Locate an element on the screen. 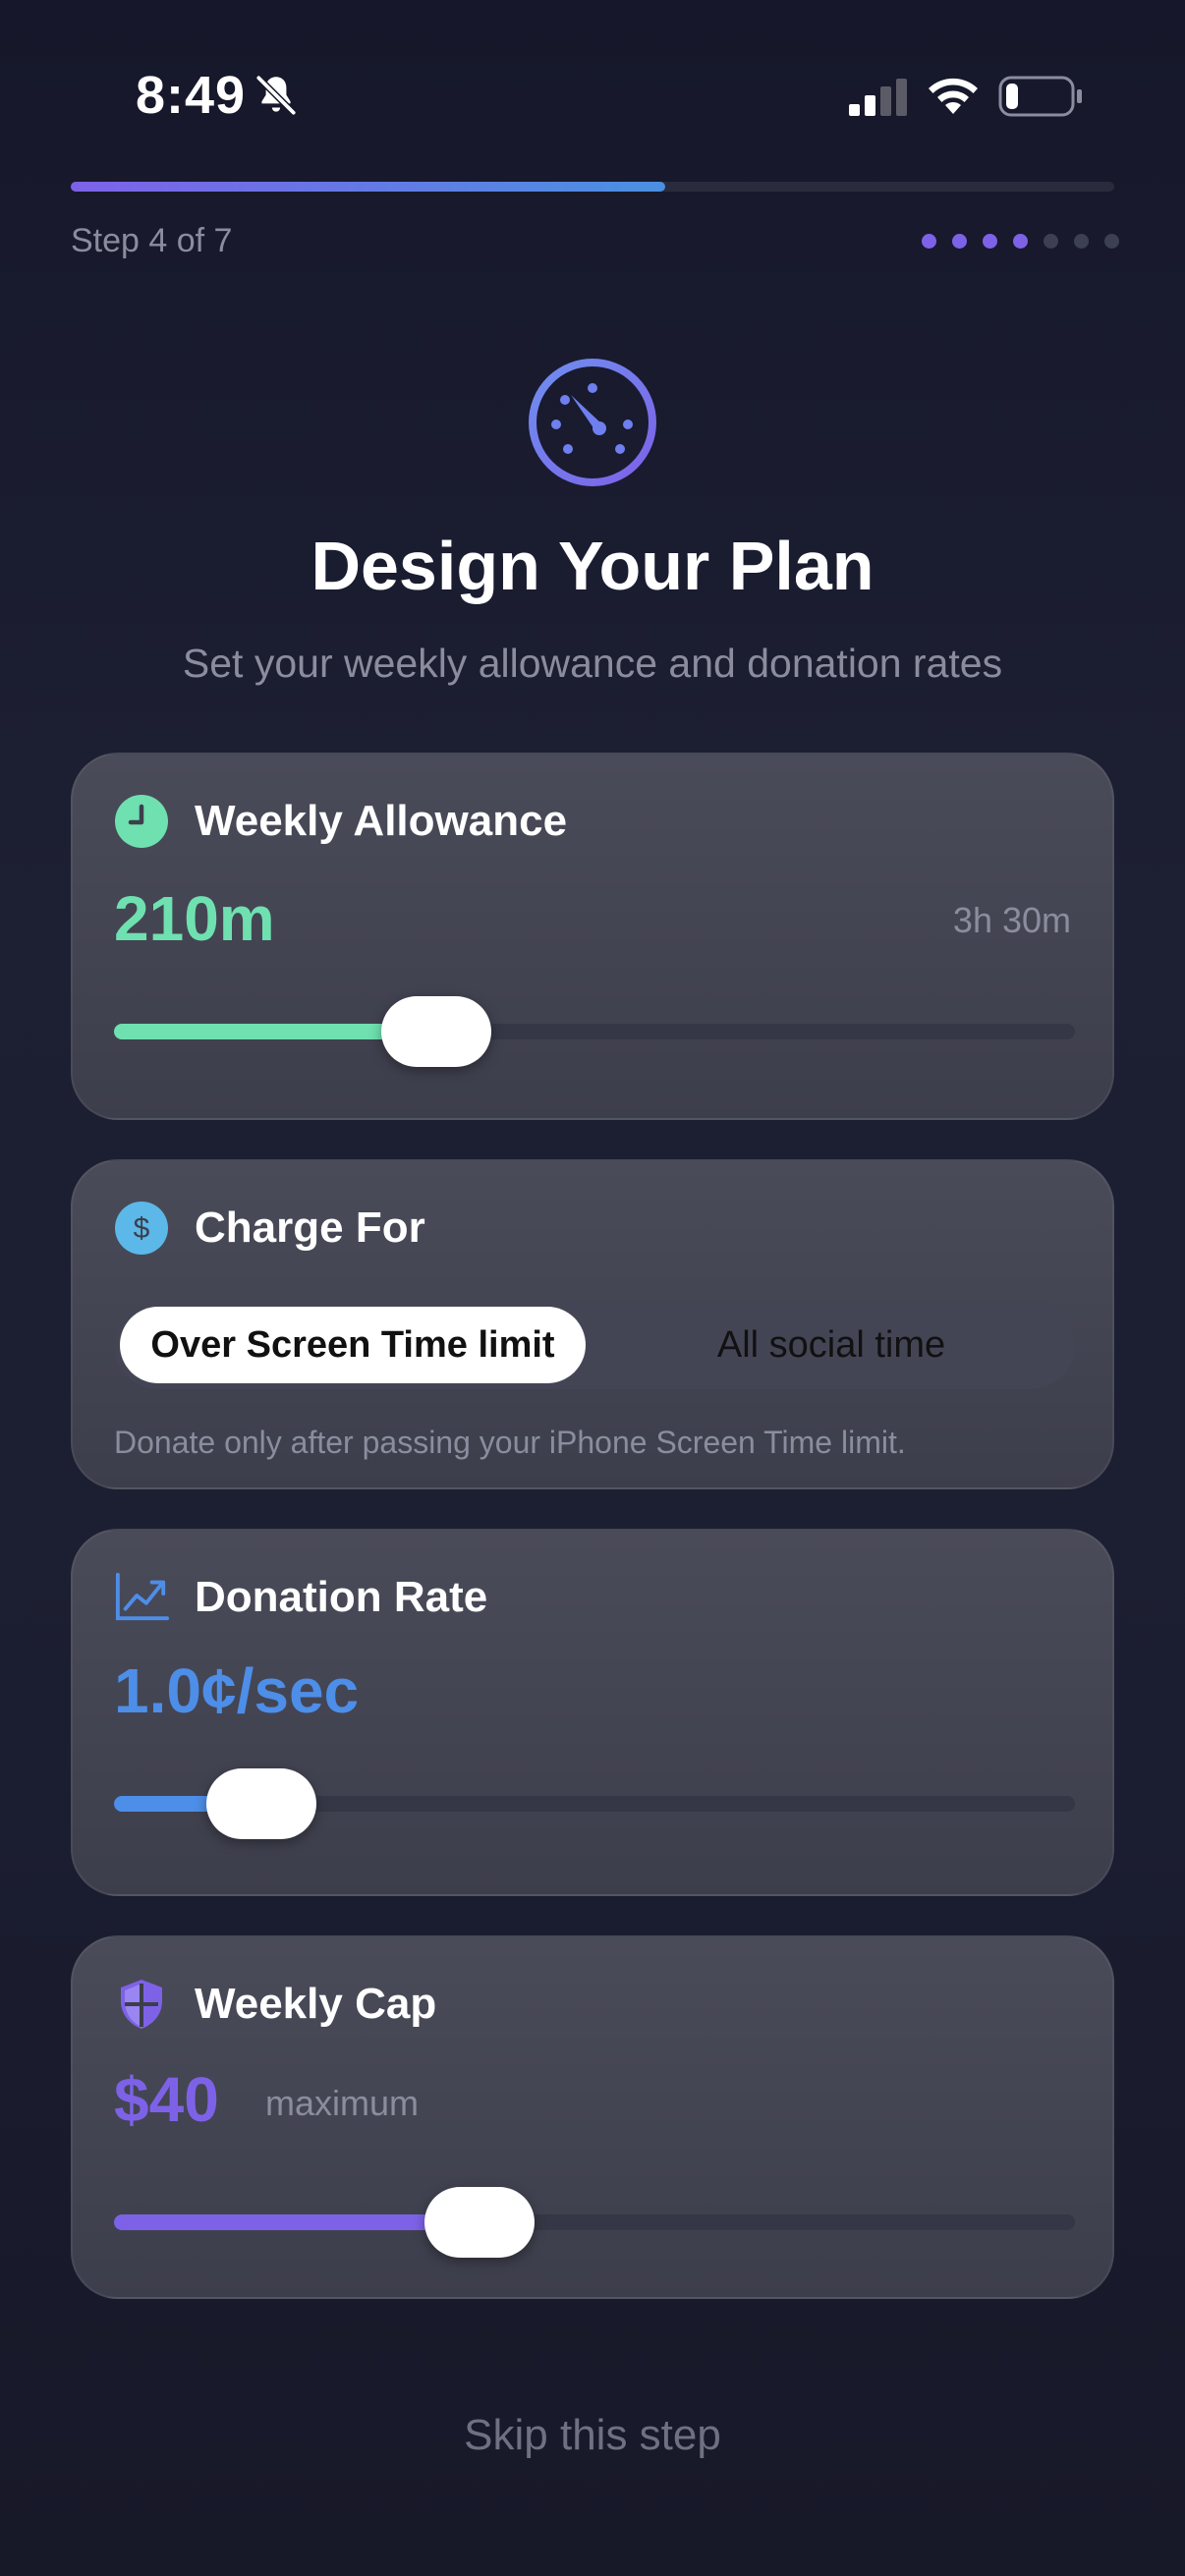 Image resolution: width=1185 pixels, height=2576 pixels. bell-slash-icon is located at coordinates (276, 95).